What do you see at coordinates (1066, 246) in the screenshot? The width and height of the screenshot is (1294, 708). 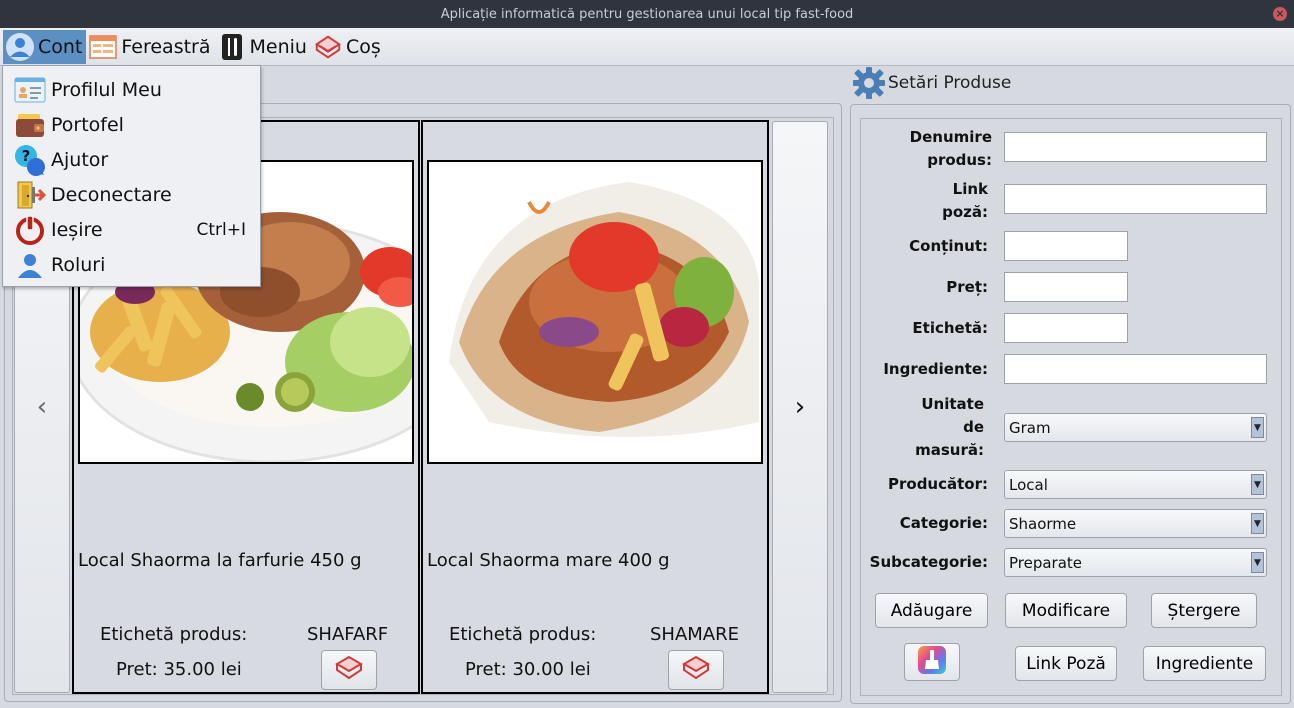 I see `continut-input` at bounding box center [1066, 246].